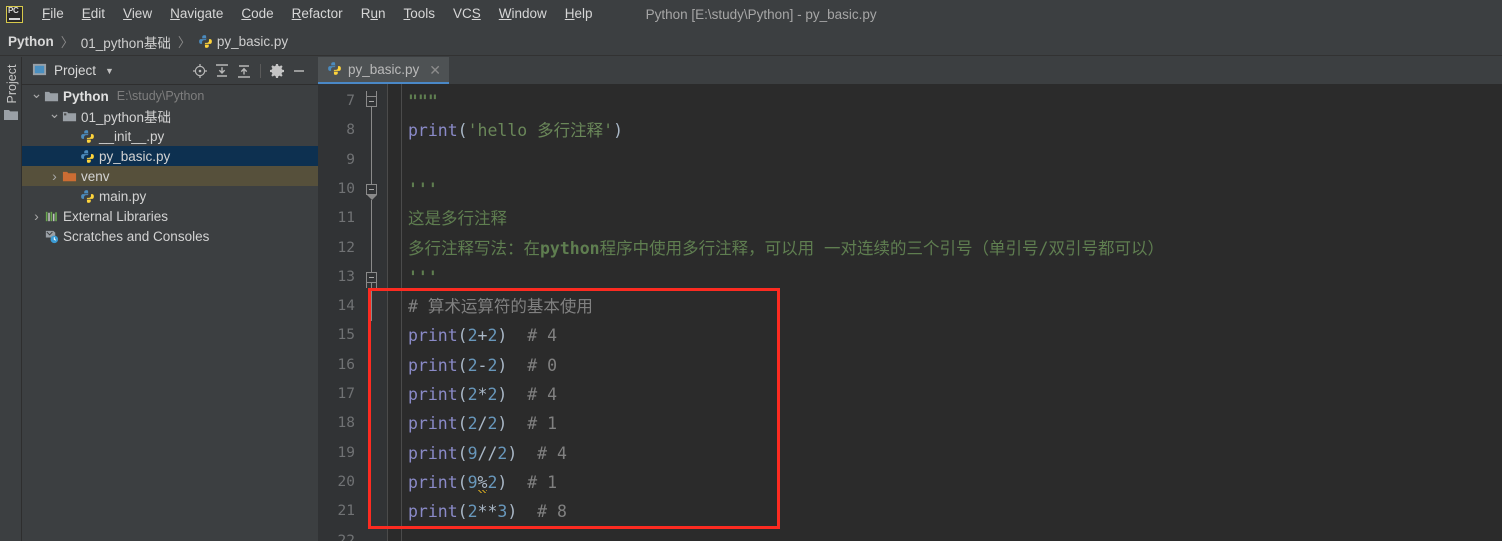  I want to click on locate-icon, so click(200, 71).